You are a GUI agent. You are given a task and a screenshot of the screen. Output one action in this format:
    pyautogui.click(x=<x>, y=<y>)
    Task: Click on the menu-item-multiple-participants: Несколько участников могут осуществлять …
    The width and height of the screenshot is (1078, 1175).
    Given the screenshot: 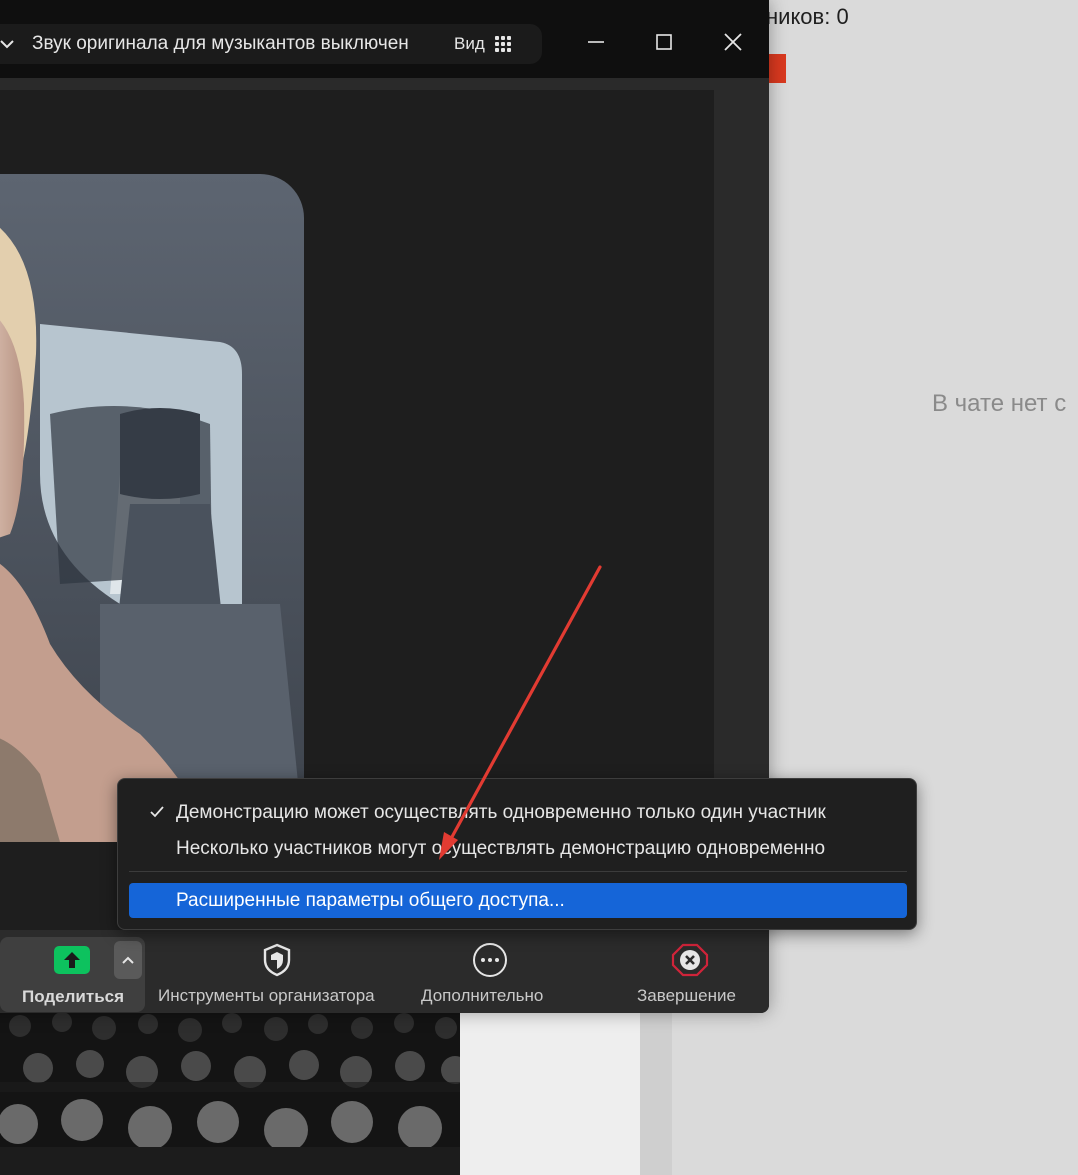 What is the action you would take?
    pyautogui.click(x=517, y=849)
    